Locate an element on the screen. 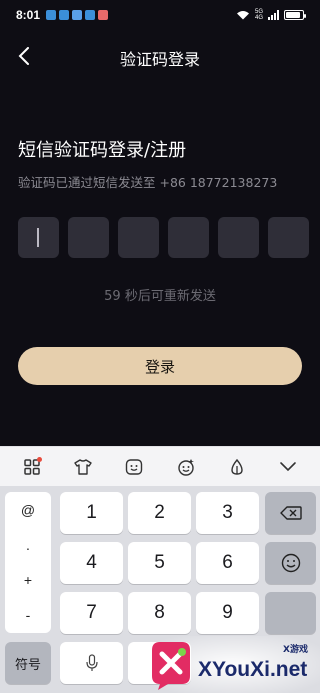  watermark-logo: X游戏 XYouXi.net is located at coordinates (233, 664).